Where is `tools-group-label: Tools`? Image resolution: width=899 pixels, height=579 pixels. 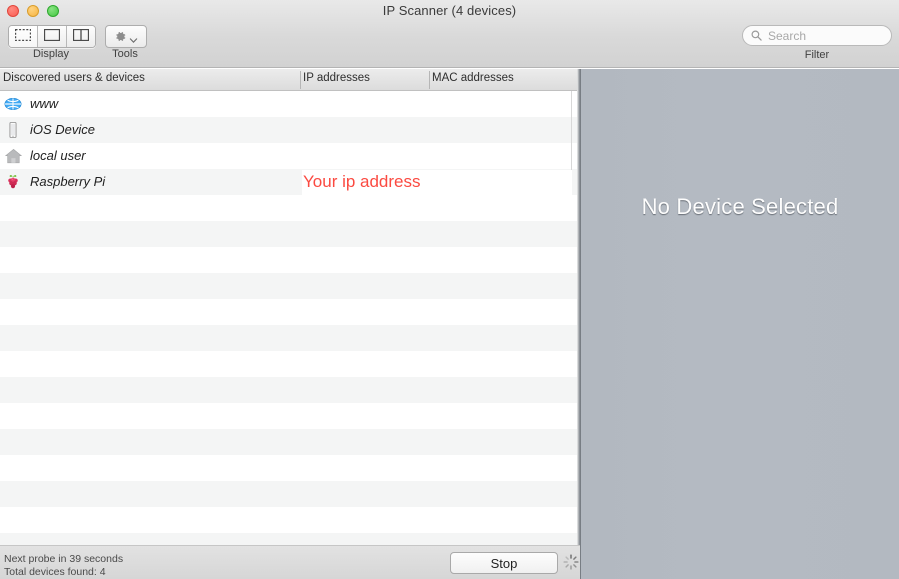
tools-group-label: Tools is located at coordinates (125, 54).